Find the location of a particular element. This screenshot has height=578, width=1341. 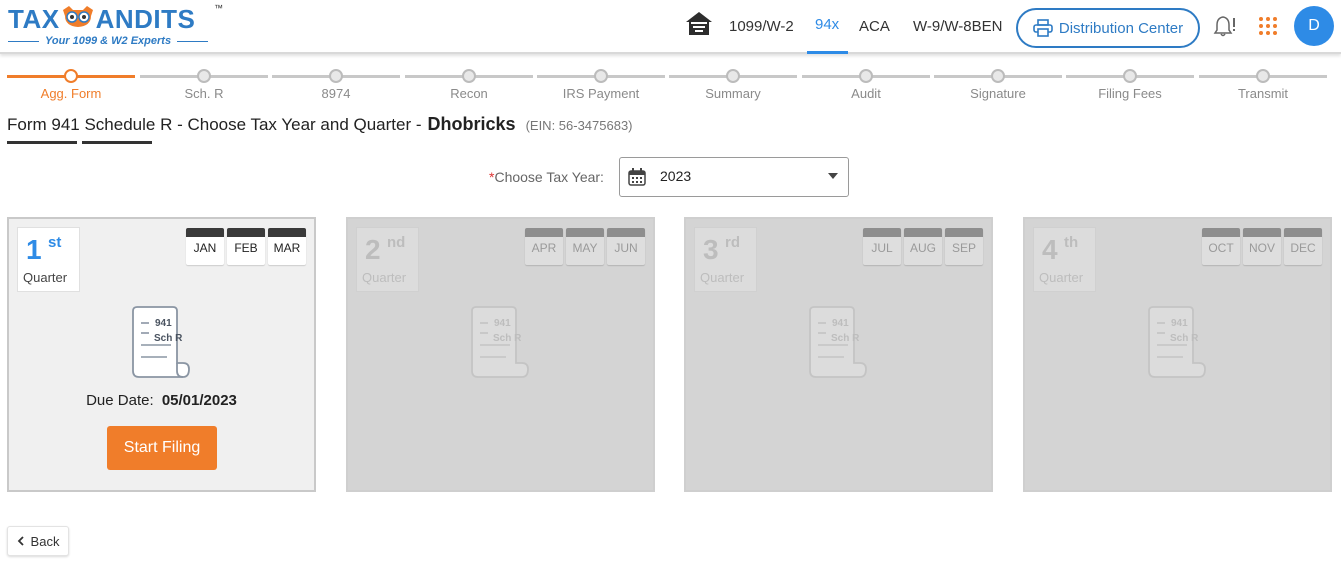

month-calendar-icon: DEC is located at coordinates (1303, 246).